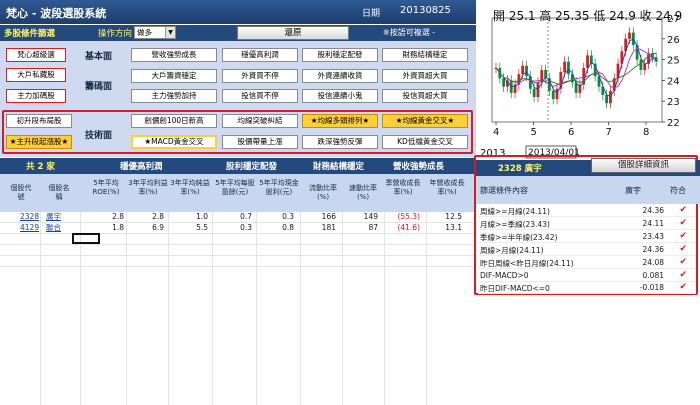  What do you see at coordinates (328, 216) in the screenshot?
I see `cell-current-ratio: 166` at bounding box center [328, 216].